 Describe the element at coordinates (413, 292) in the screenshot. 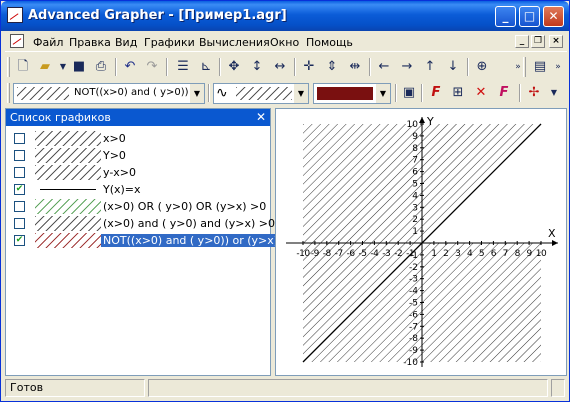

I see `y-tick-label: -4` at that location.